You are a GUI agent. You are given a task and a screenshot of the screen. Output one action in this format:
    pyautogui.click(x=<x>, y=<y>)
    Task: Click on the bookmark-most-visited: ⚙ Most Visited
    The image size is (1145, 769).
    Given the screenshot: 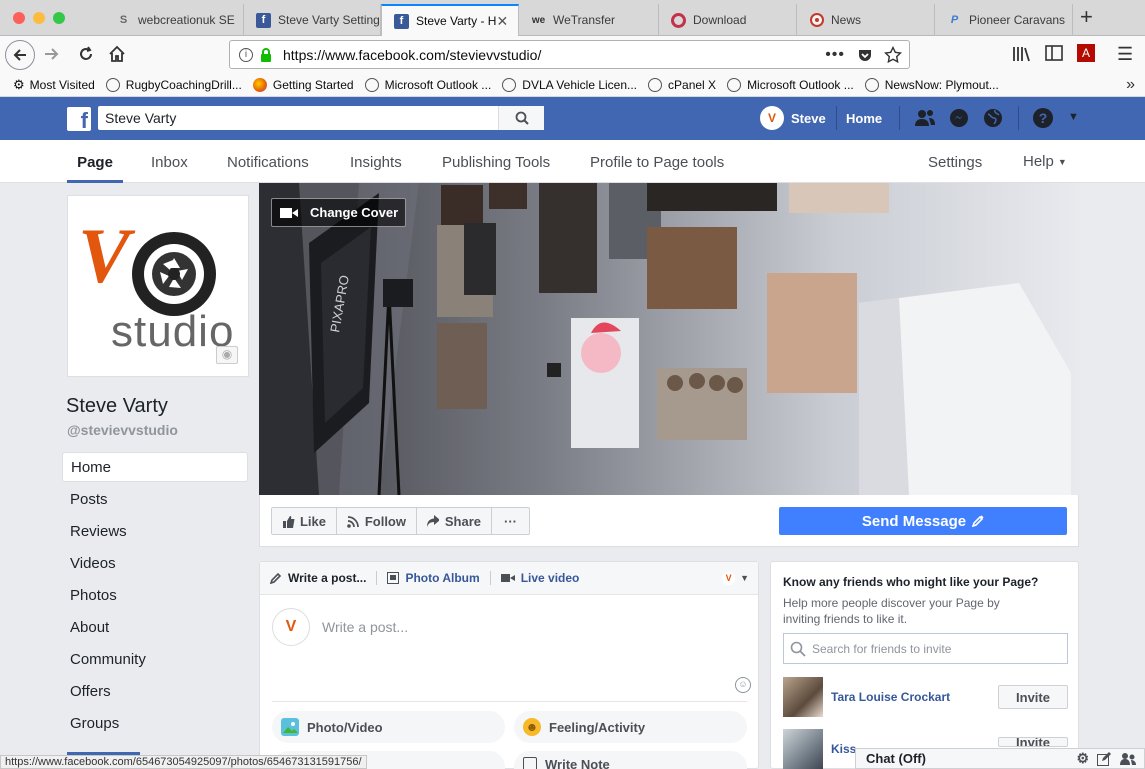 What is the action you would take?
    pyautogui.click(x=54, y=85)
    